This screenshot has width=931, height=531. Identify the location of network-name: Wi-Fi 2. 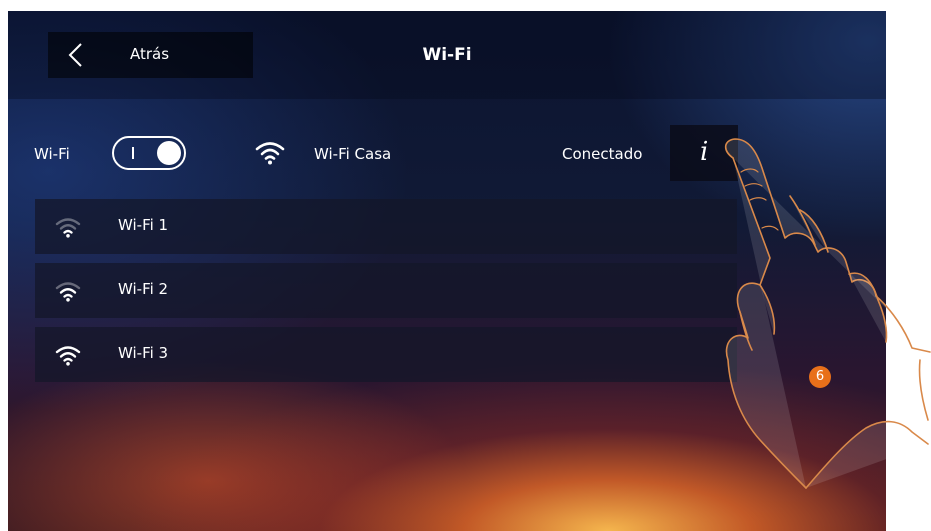
(143, 289).